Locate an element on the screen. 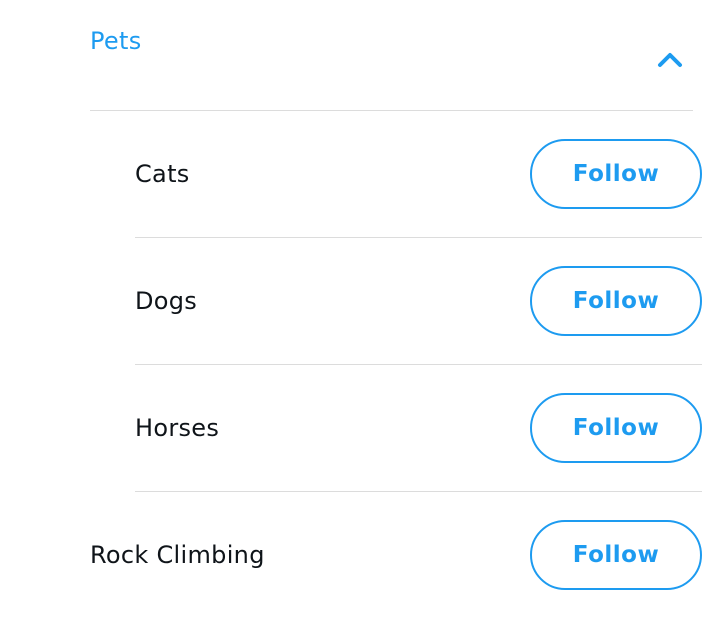 The image size is (720, 619). topic-label: Rock Climbing is located at coordinates (177, 555).